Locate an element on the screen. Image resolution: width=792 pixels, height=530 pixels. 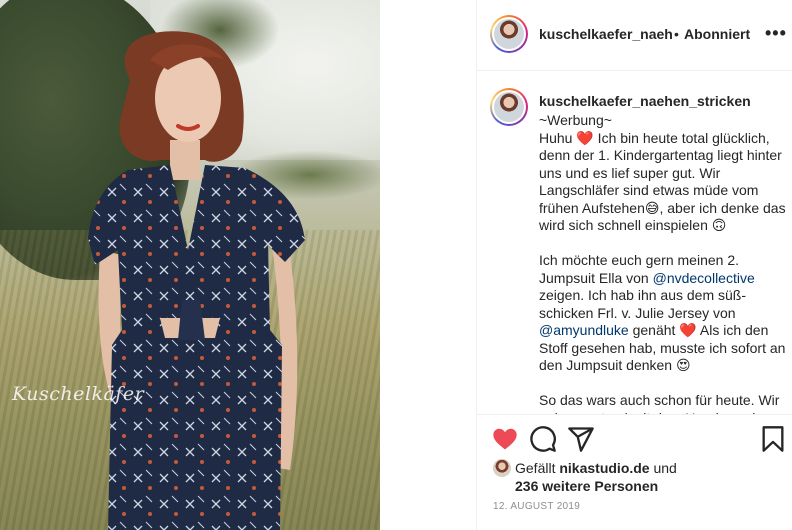
author-username-link: kuschelkaefer_naehen_stricken is located at coordinates (606, 34).